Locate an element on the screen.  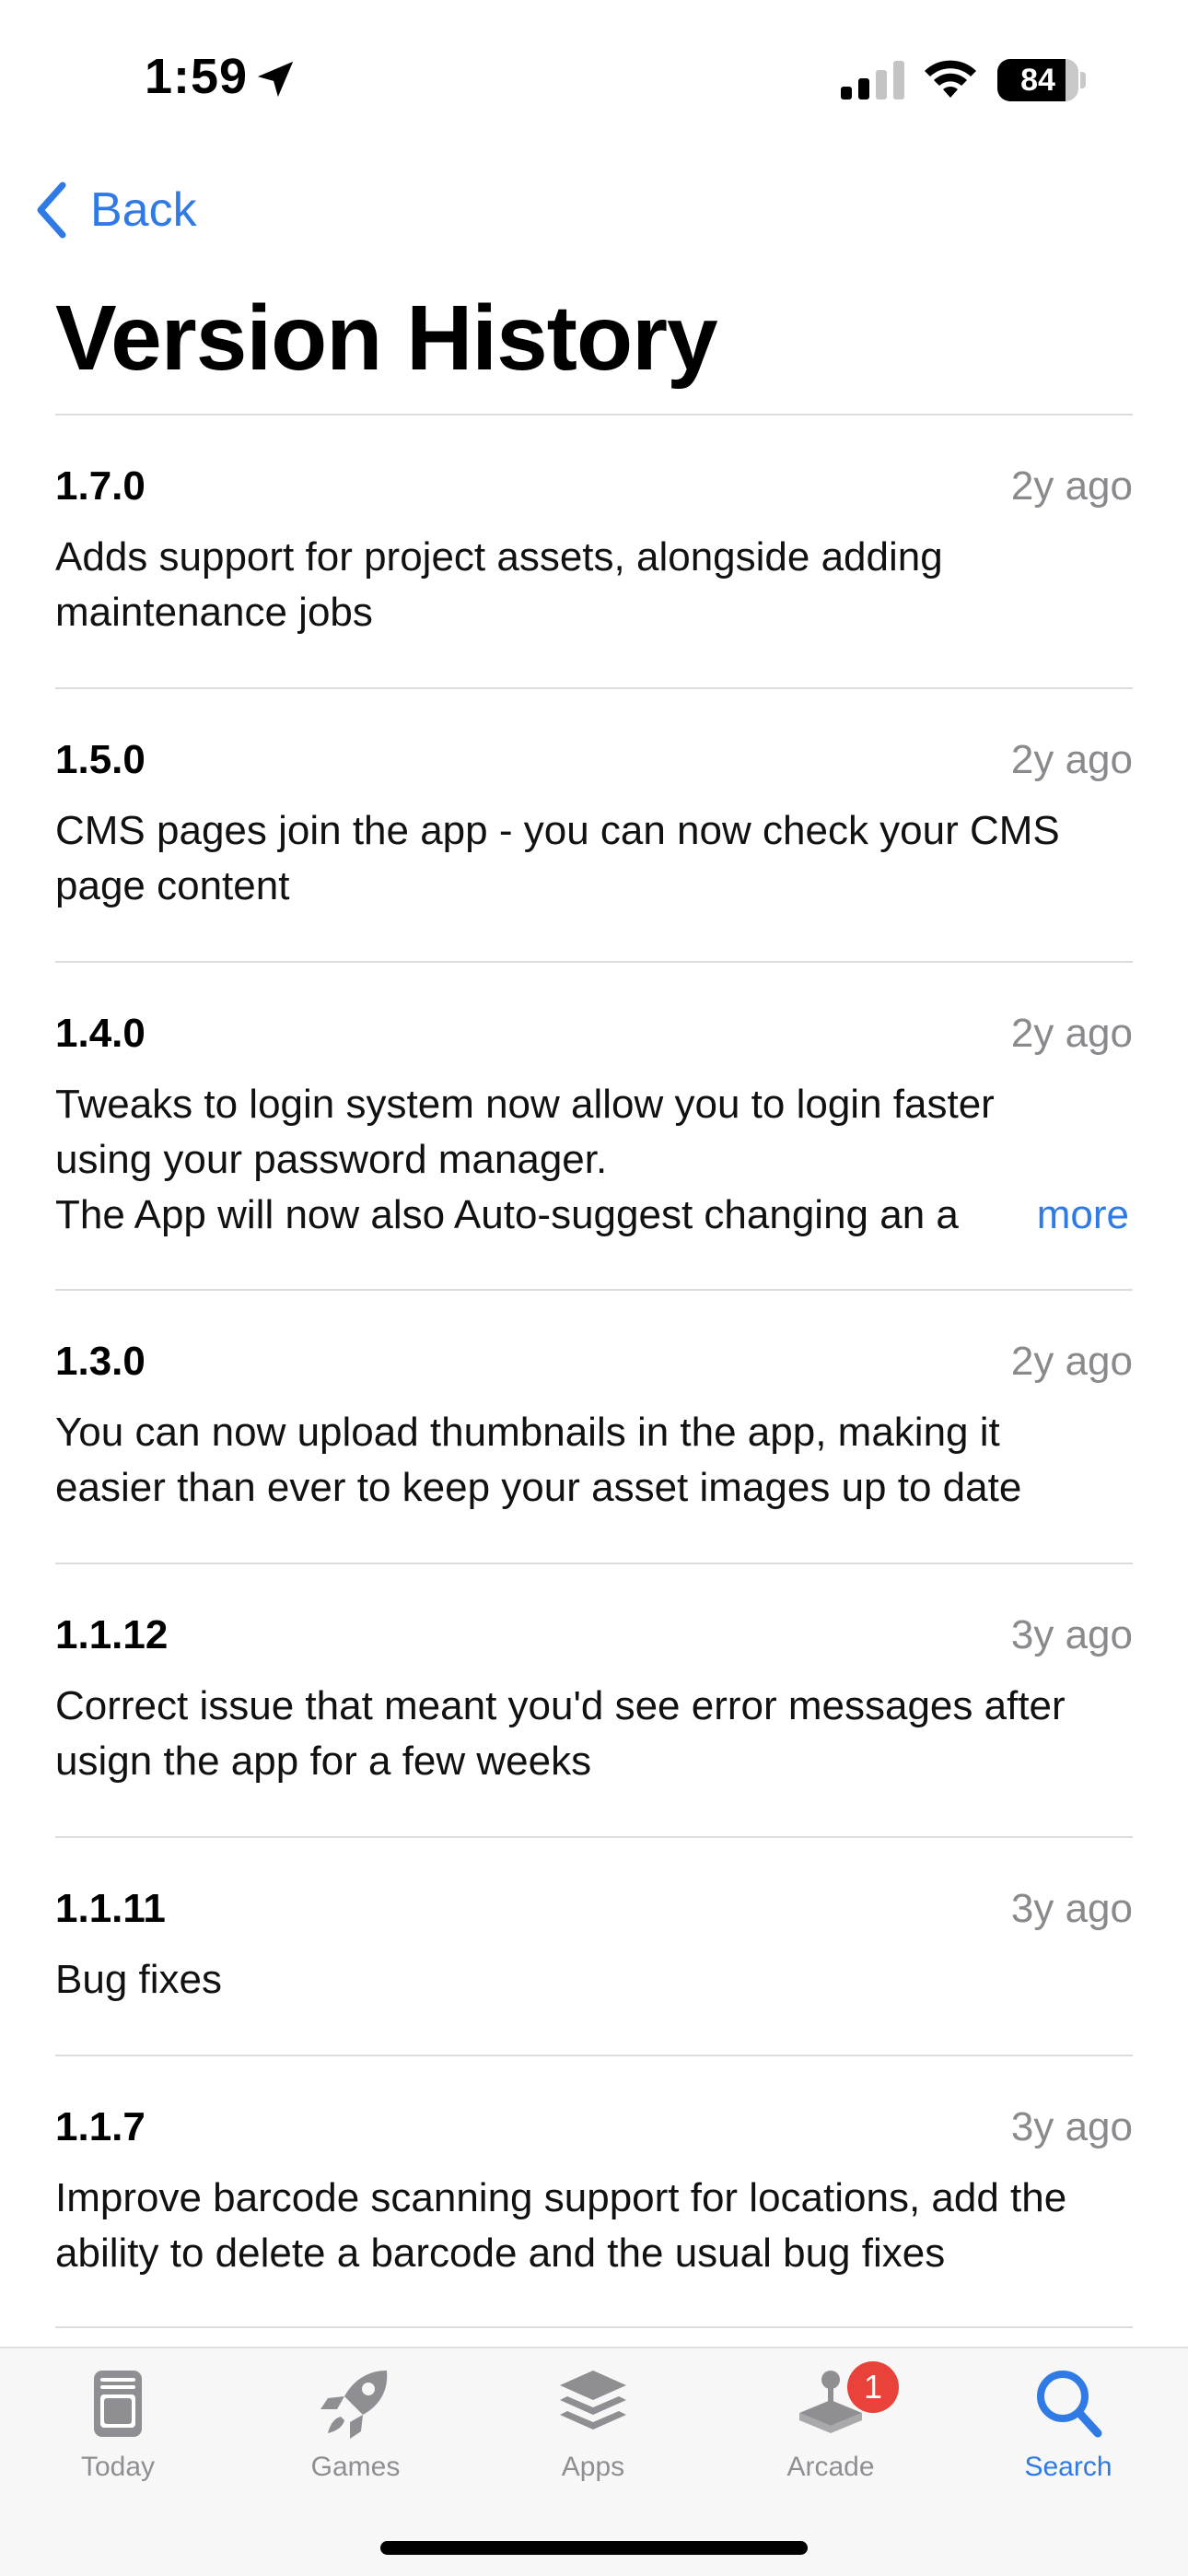
home-indicator is located at coordinates (594, 2548).